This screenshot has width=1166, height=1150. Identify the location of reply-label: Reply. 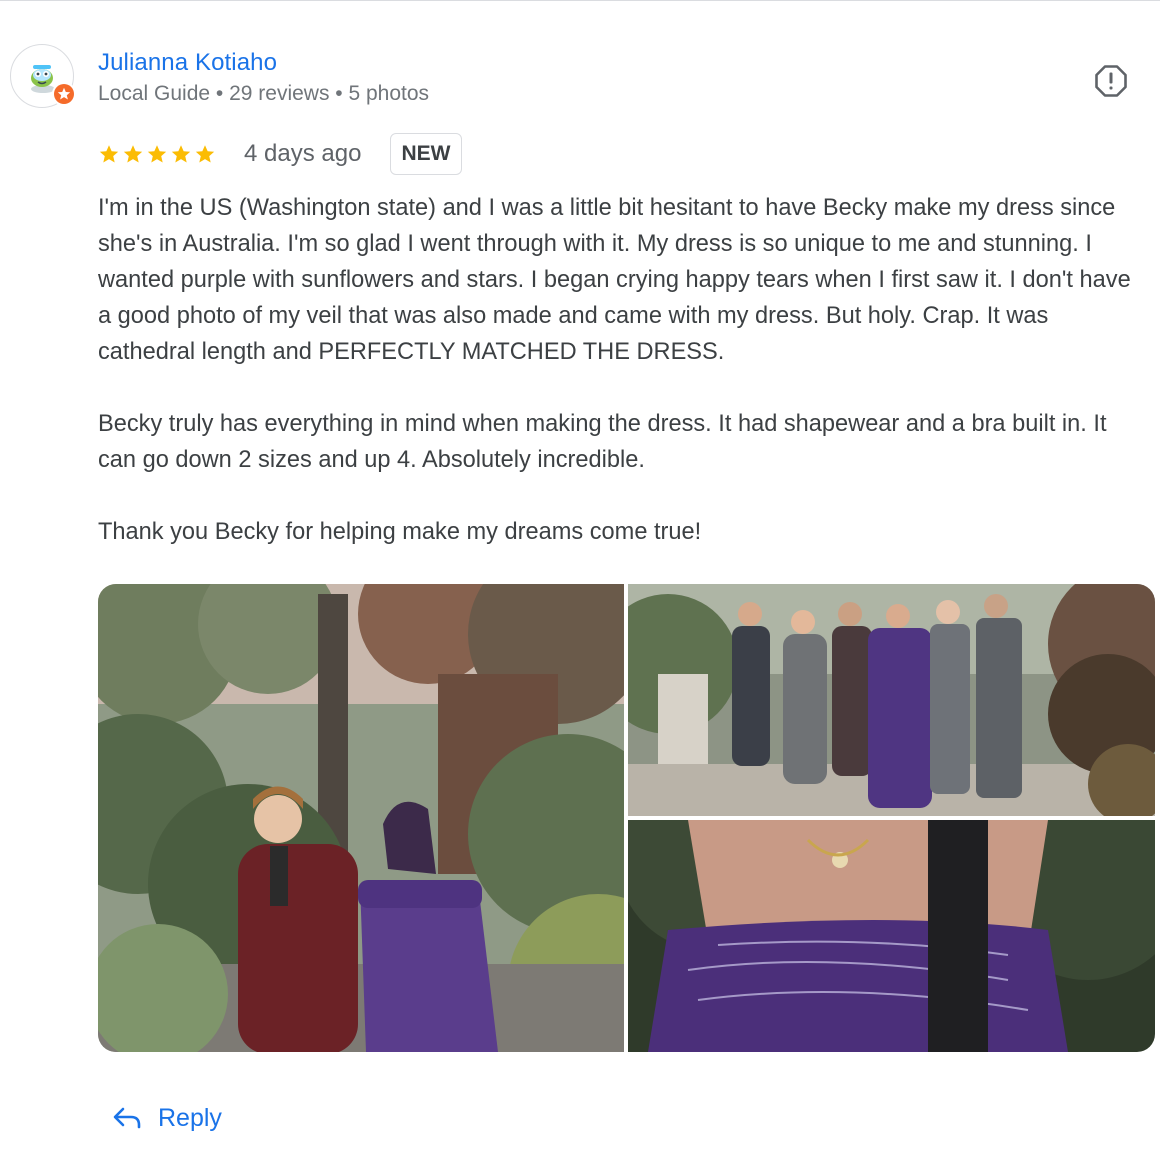
(190, 1117).